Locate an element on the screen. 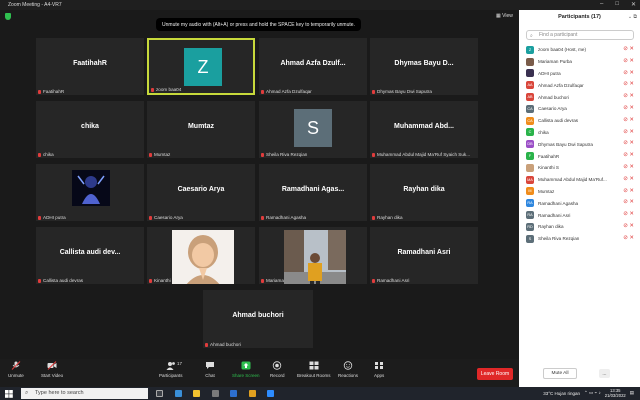 This screenshot has height=400, width=640. video-tile: Sheila Riva Rezqian S is located at coordinates (313, 129).